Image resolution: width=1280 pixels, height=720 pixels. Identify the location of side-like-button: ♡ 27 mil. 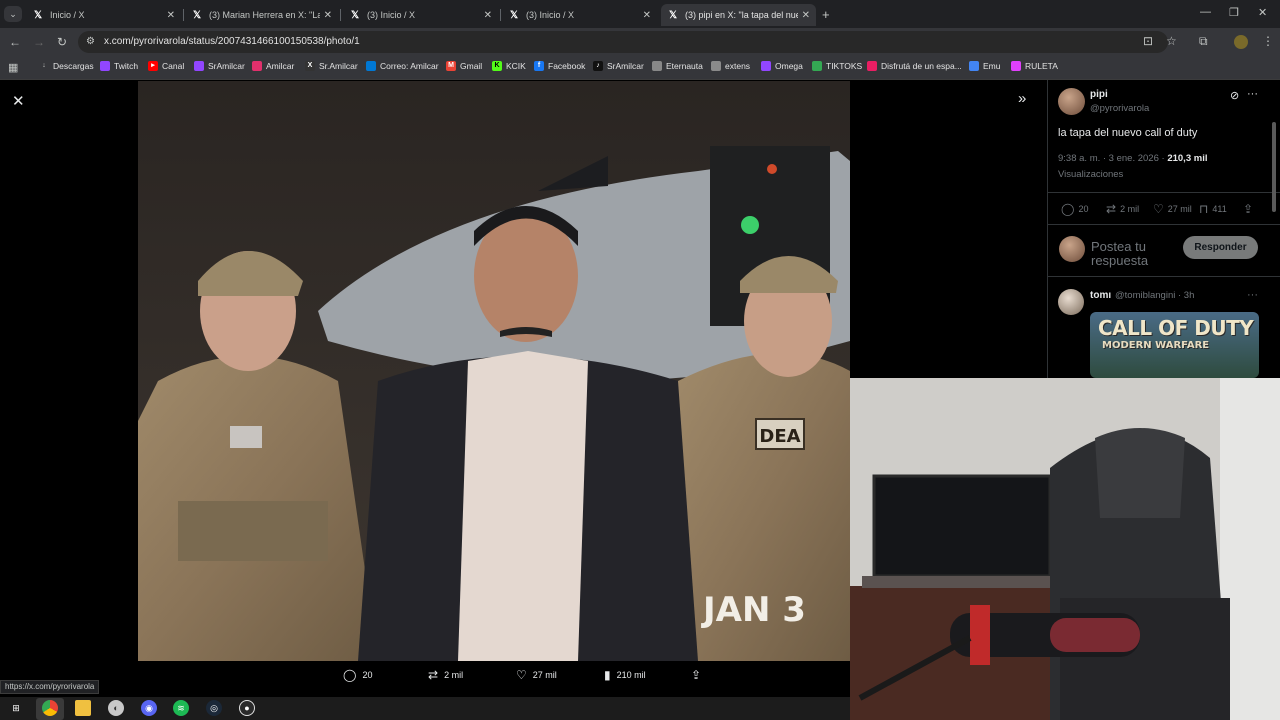
(1172, 209).